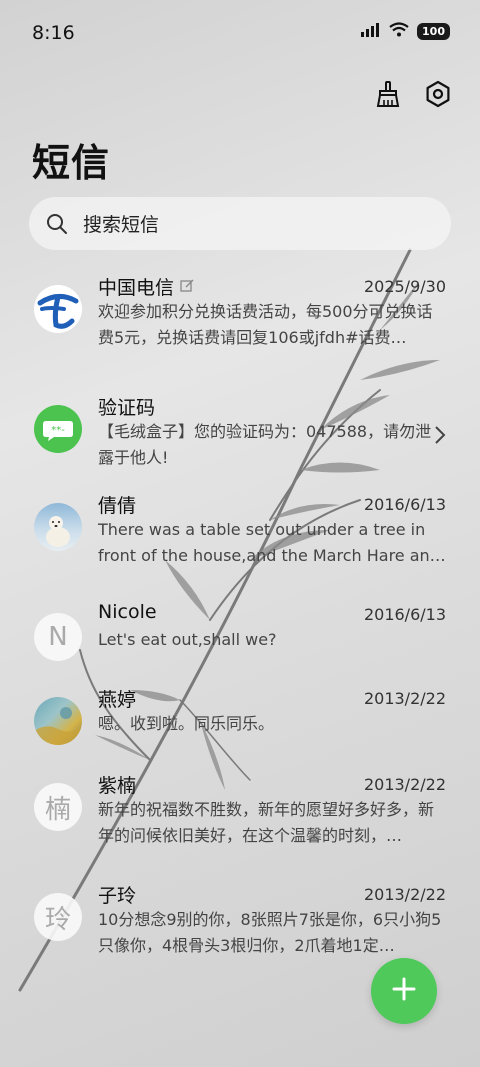 The image size is (480, 1067). I want to click on contact-name: 验证码, so click(127, 408).